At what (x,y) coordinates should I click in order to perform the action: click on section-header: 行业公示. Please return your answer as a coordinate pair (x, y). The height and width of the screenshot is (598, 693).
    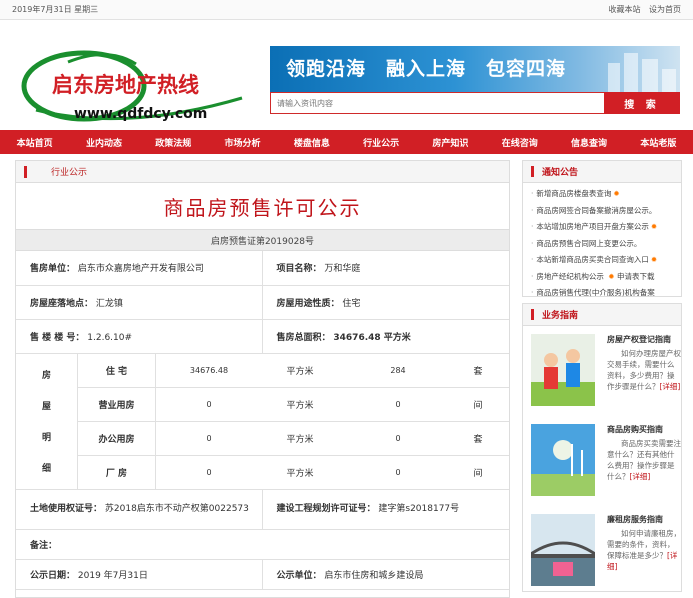
    Looking at the image, I should click on (262, 172).